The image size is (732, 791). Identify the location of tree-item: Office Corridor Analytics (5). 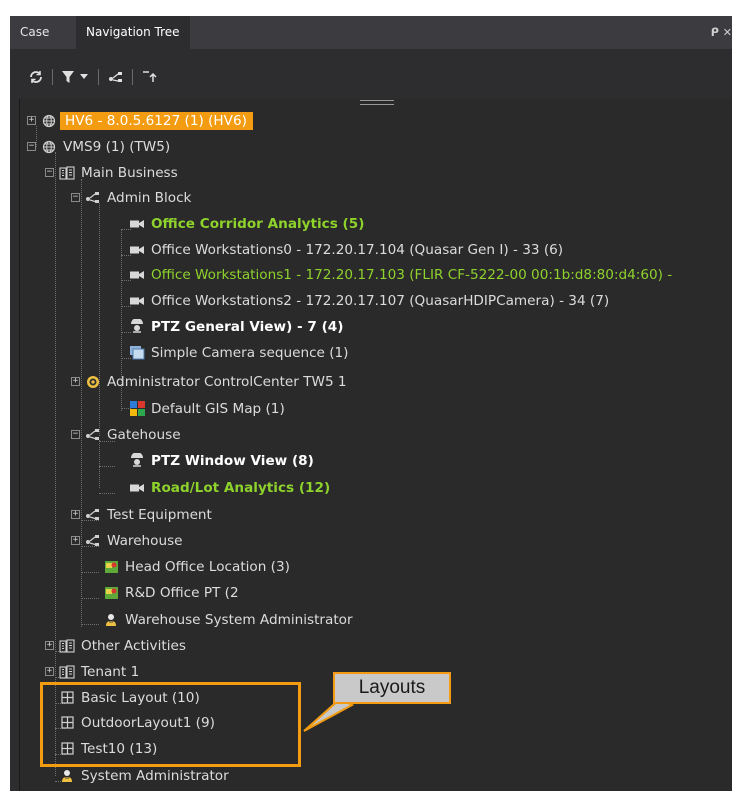
(246, 223).